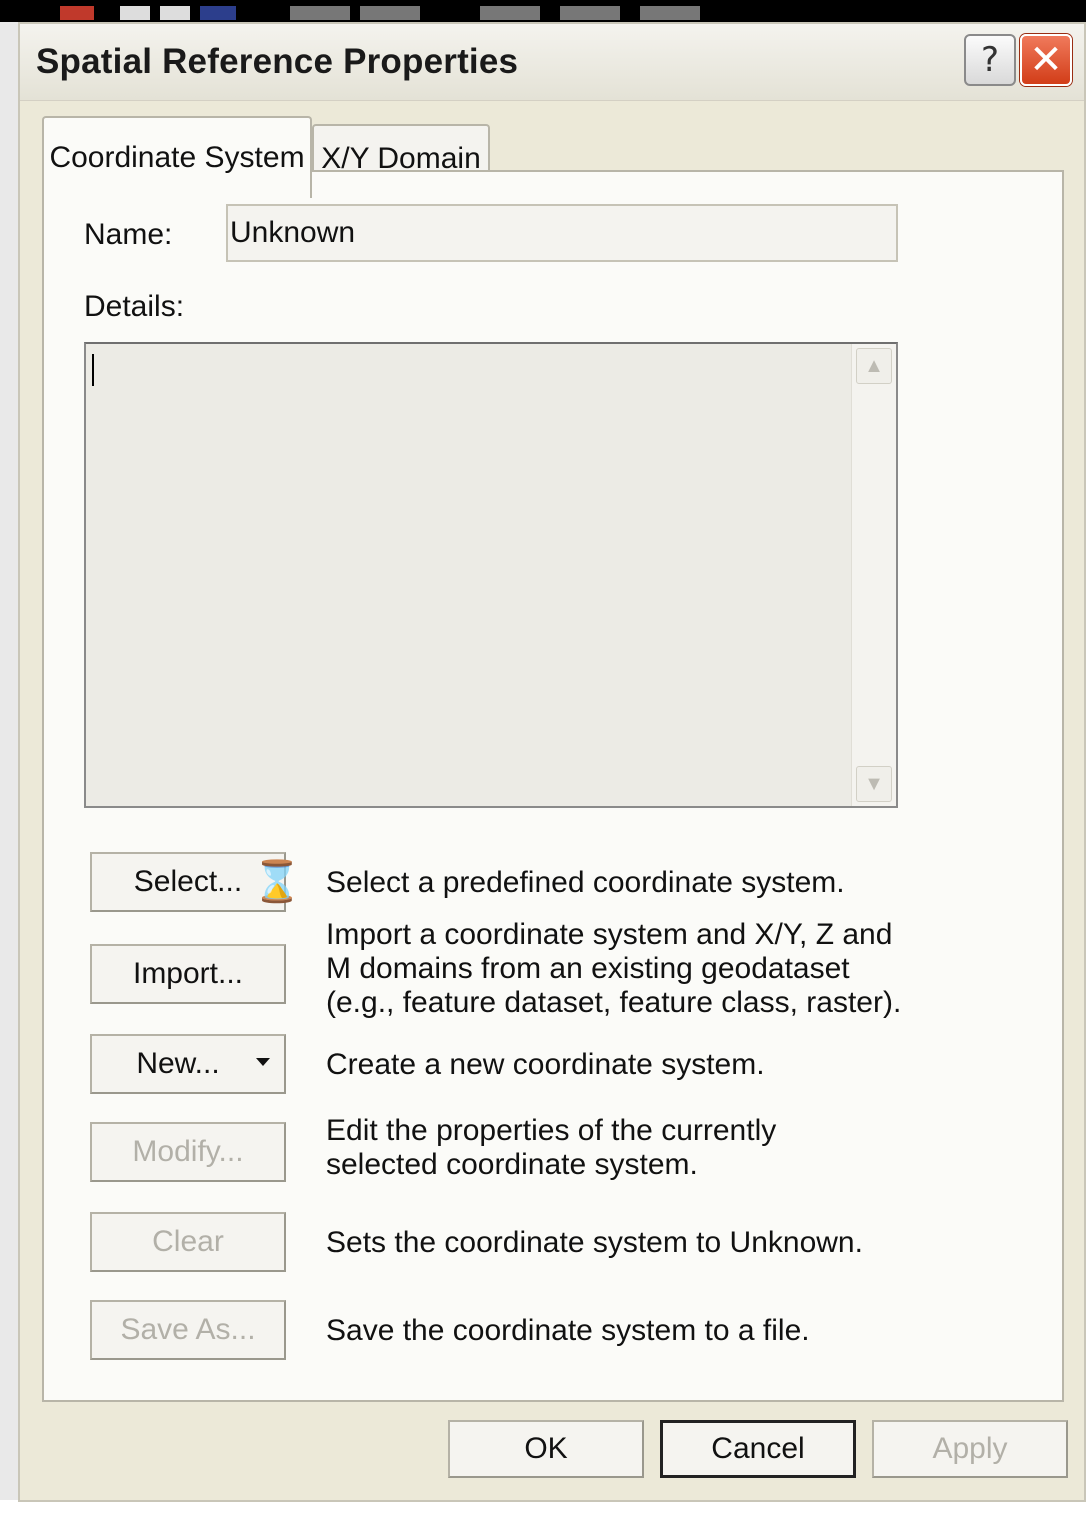 The width and height of the screenshot is (1086, 1515). I want to click on title-bar: Spatial Reference Properties ? ✕, so click(552, 62).